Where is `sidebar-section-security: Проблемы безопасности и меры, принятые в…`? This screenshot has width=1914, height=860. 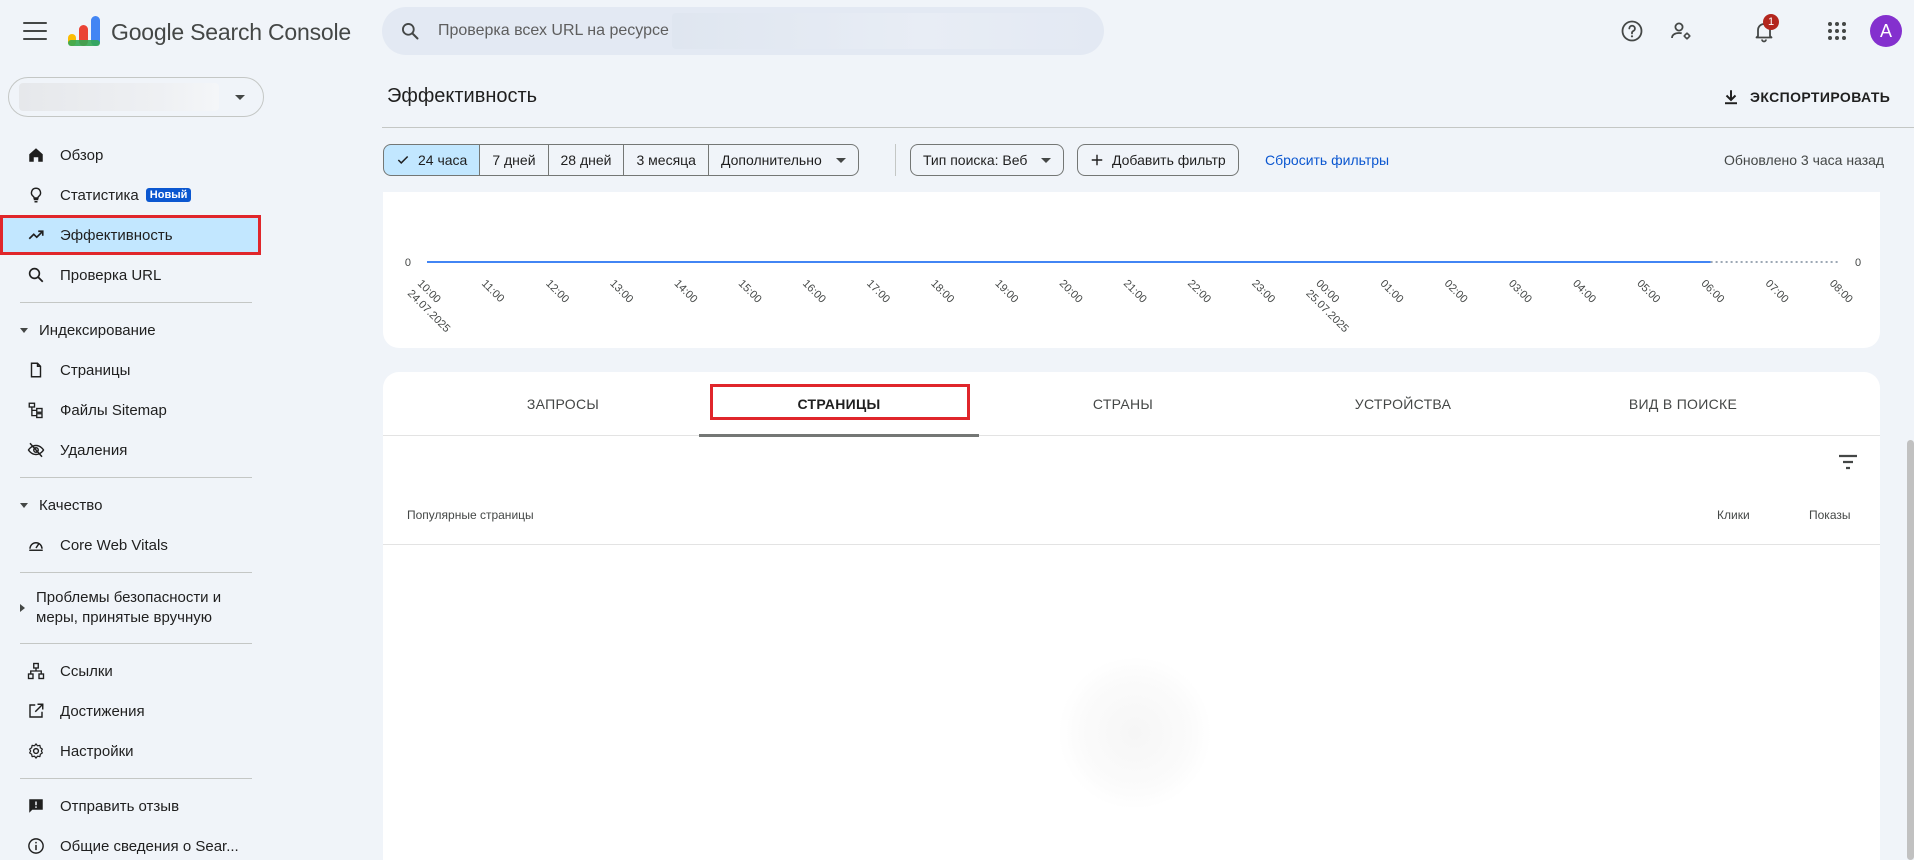 sidebar-section-security: Проблемы безопасности и меры, принятые в… is located at coordinates (131, 608).